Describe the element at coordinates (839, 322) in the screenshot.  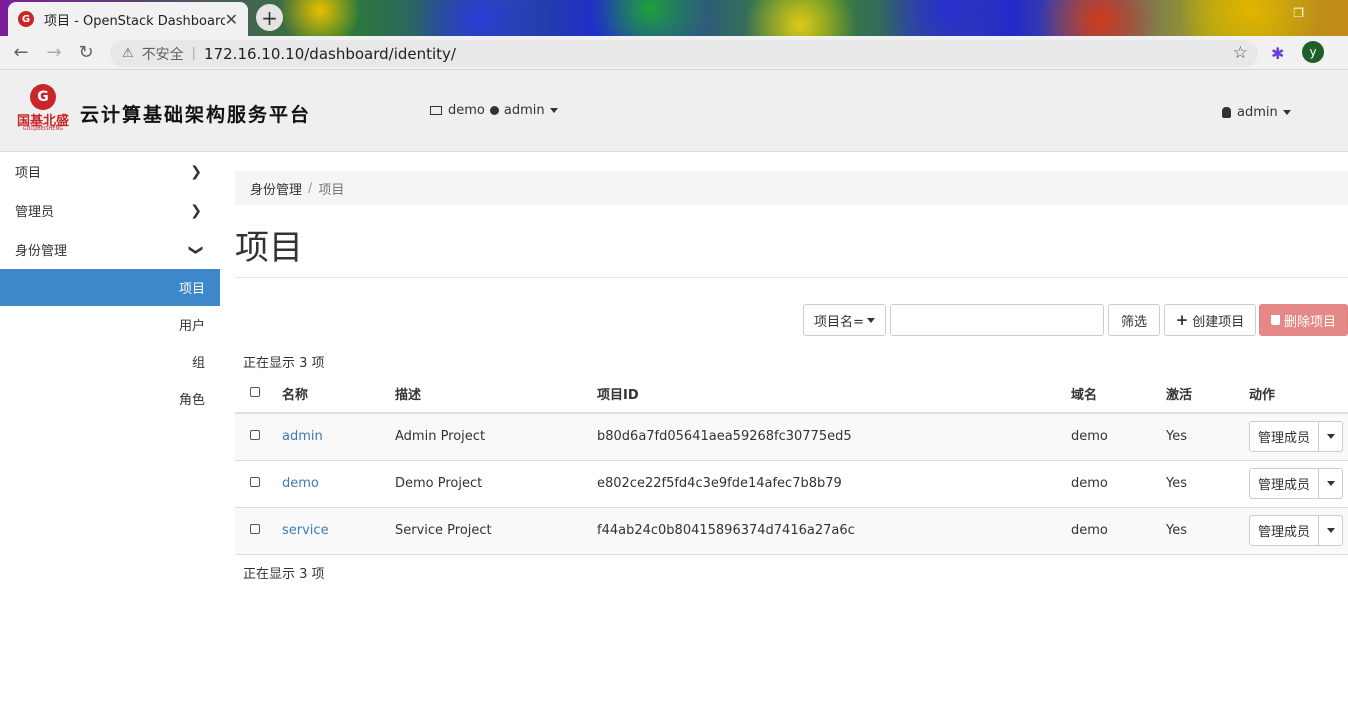
I see `filter-field-label: 项目名=` at that location.